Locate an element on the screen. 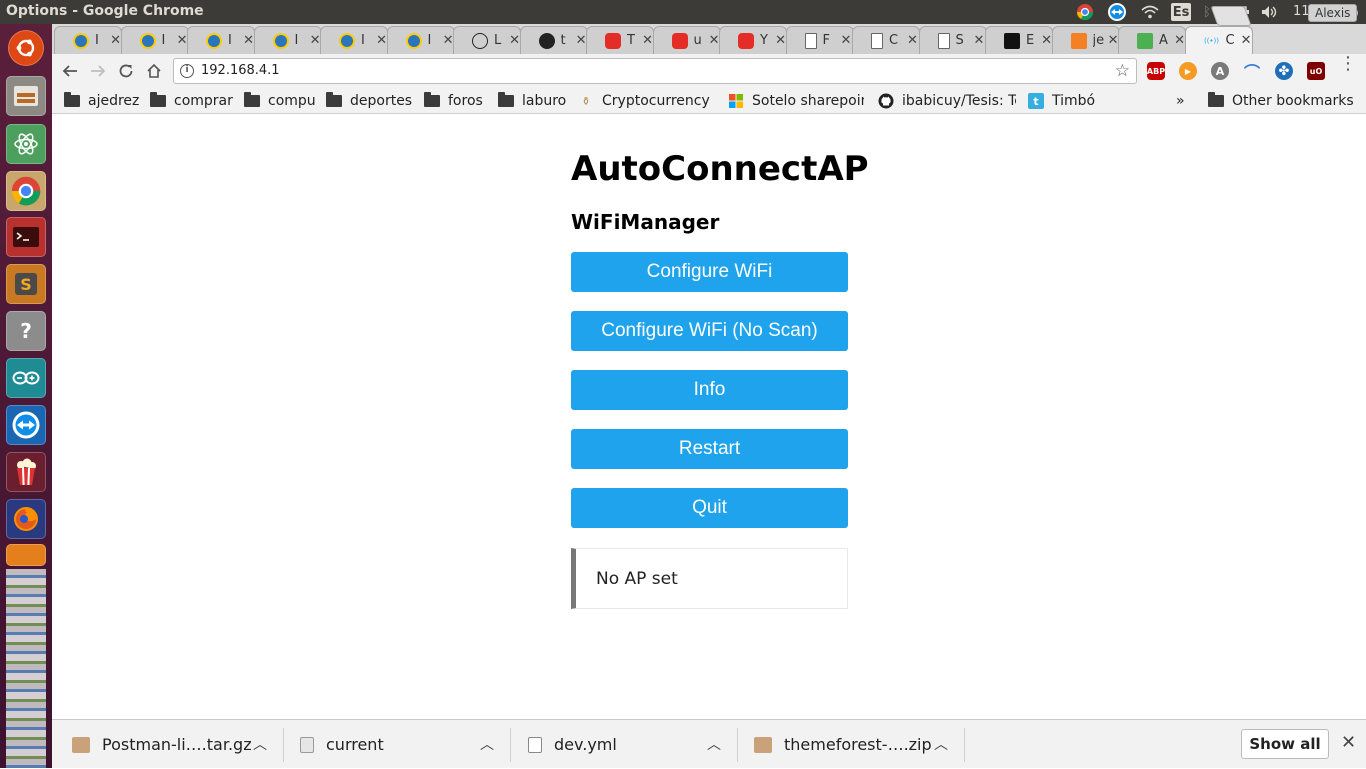  sublime-icon: S is located at coordinates (26, 284).